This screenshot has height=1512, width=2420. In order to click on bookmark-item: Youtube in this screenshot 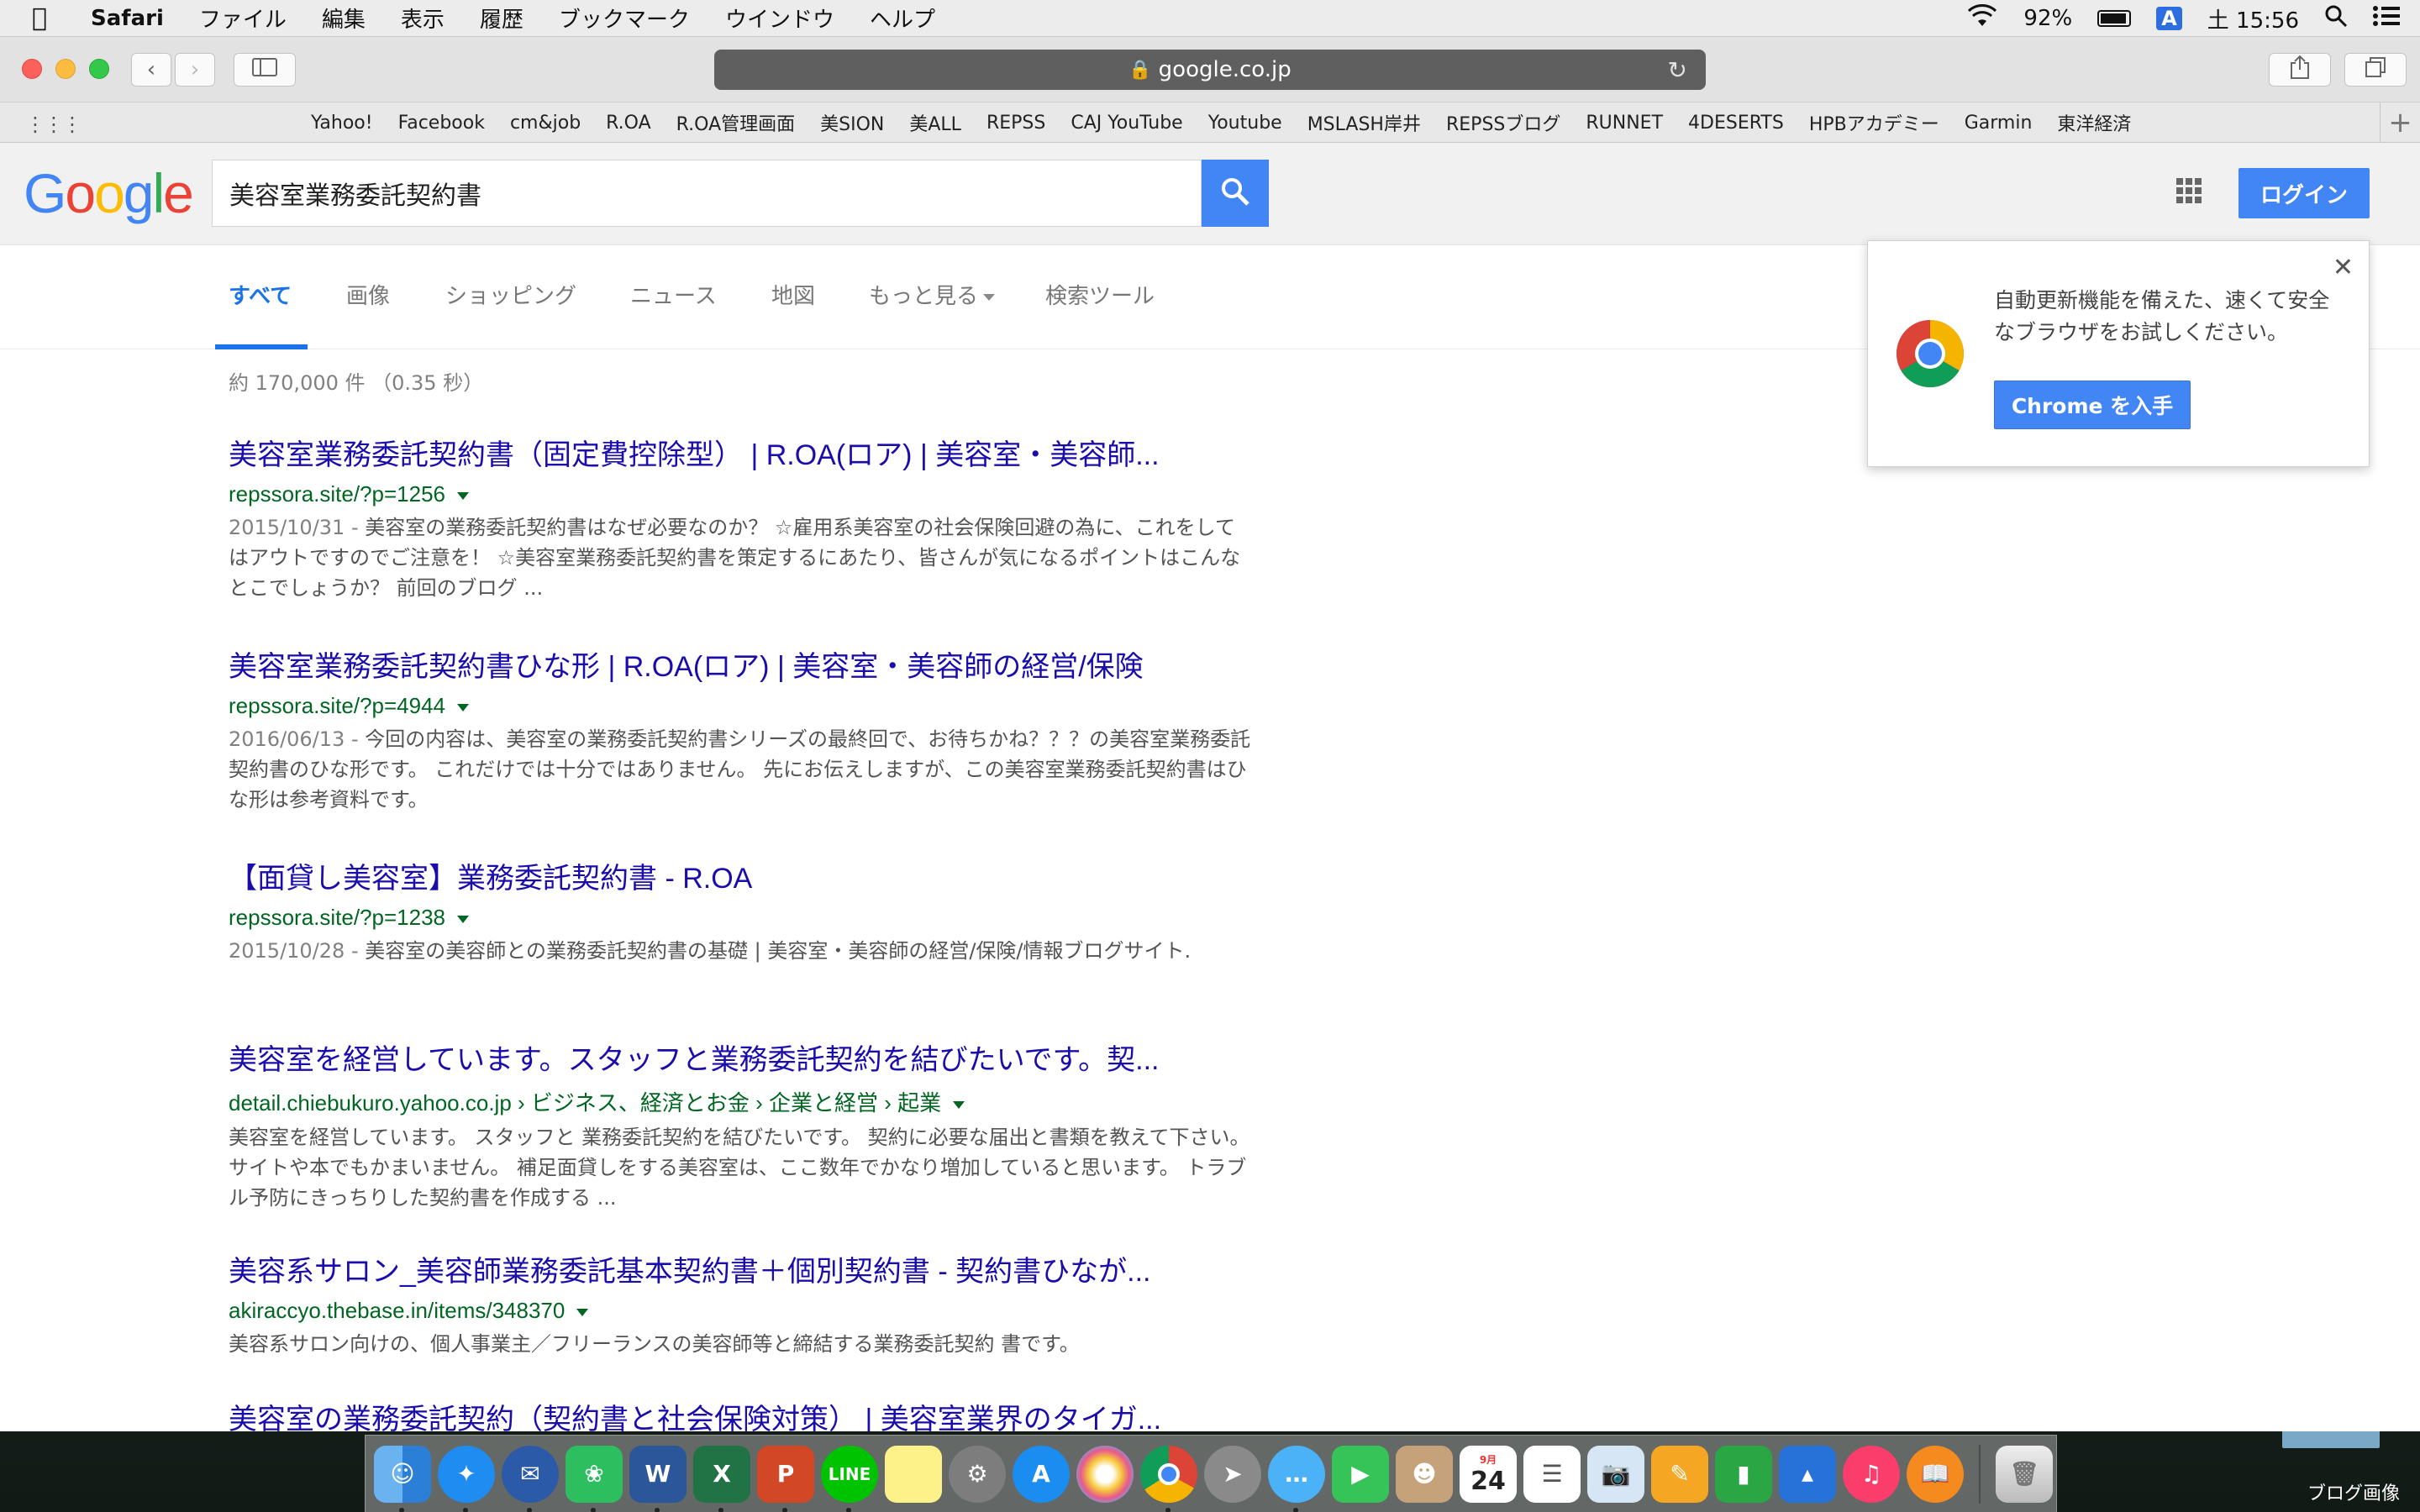, I will do `click(1245, 123)`.